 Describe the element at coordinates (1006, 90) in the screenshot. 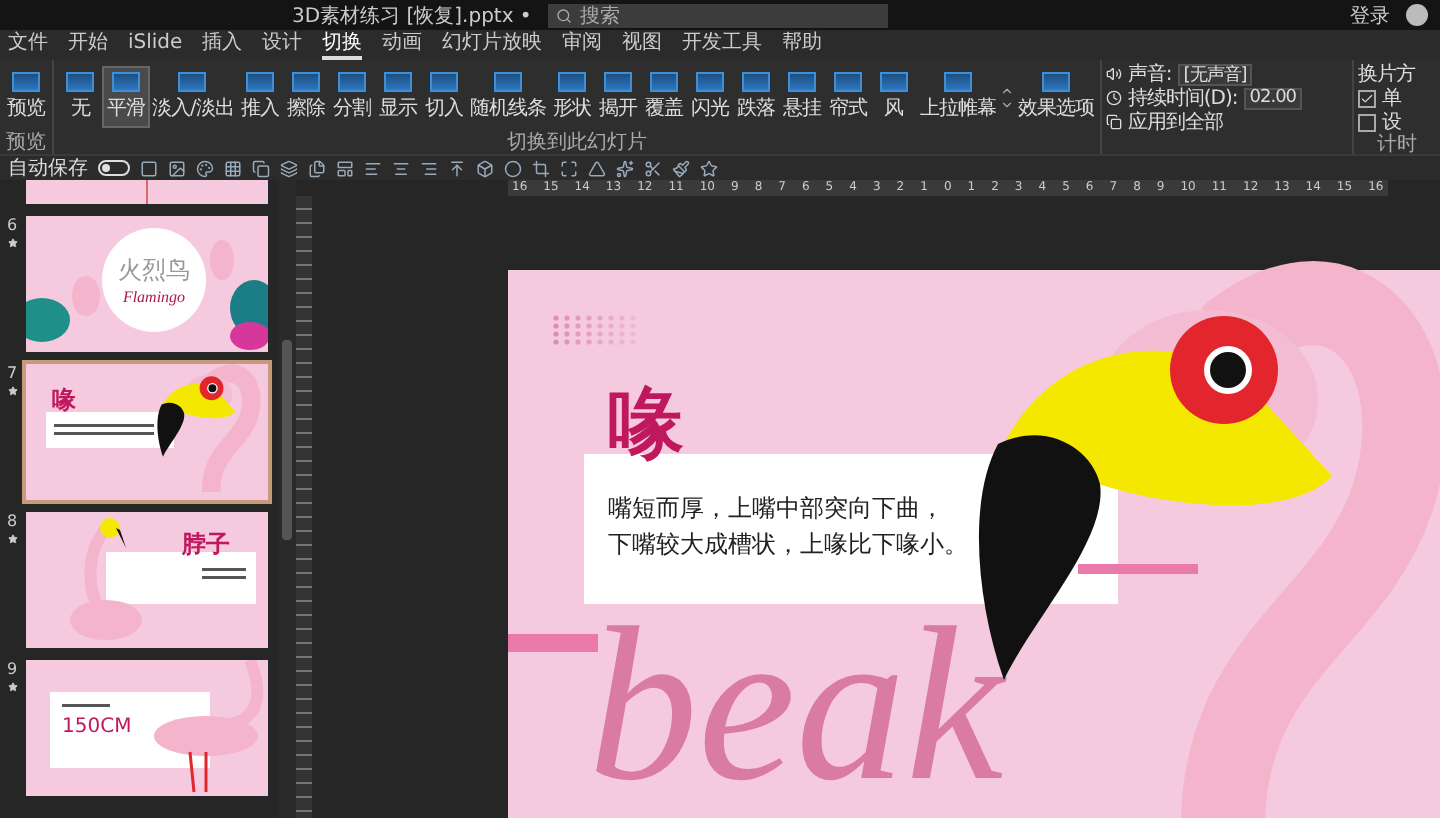

I see `scroll-up-icon` at that location.